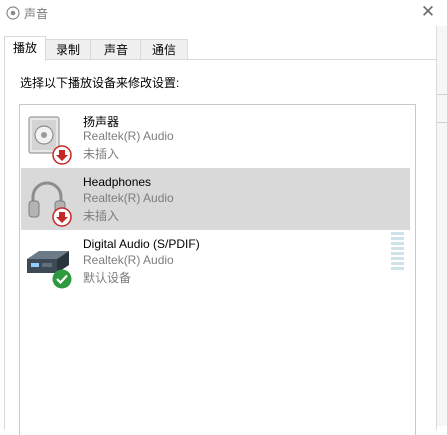  I want to click on tab-sounds: 声音, so click(116, 49).